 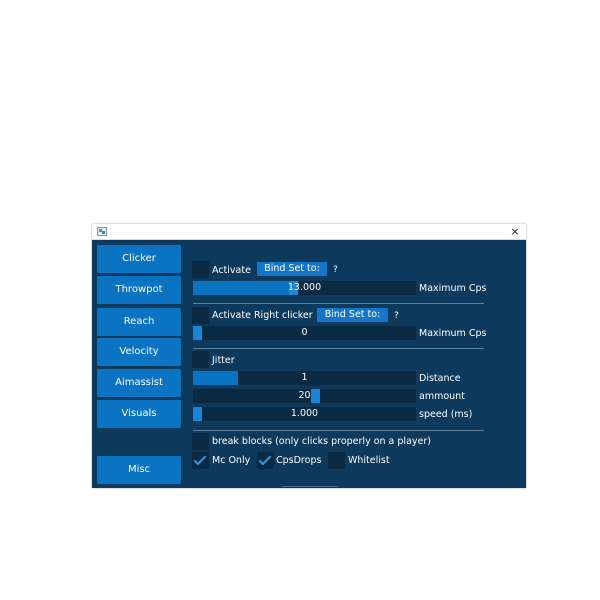 I want to click on speed-value: 1.000, so click(x=304, y=413).